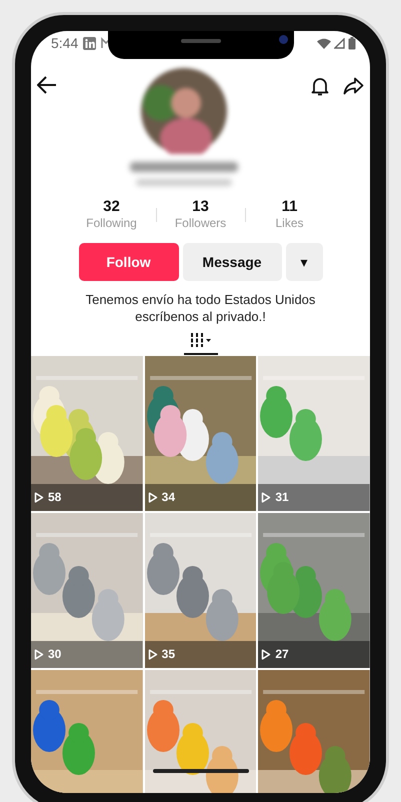 This screenshot has height=802, width=401. Describe the element at coordinates (200, 308) in the screenshot. I see `bio-text: Tenemos envío ha todo Estados Unidos escríbenos al privado.!` at that location.